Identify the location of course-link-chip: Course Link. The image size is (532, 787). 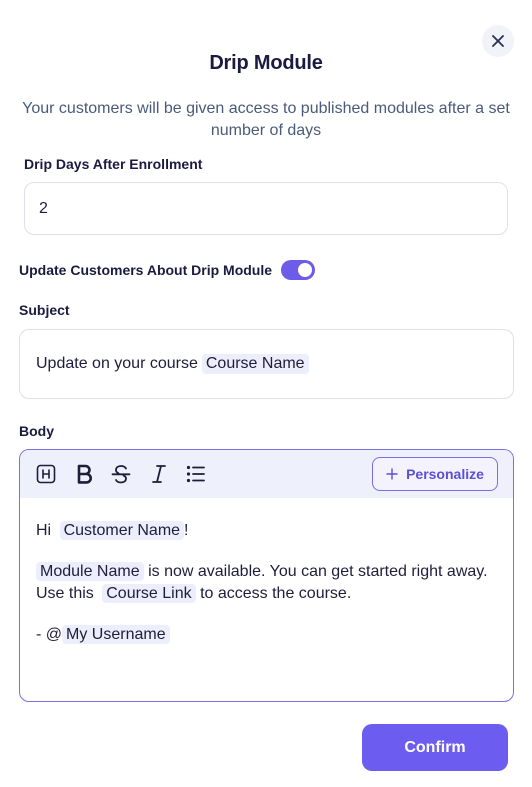
(149, 593).